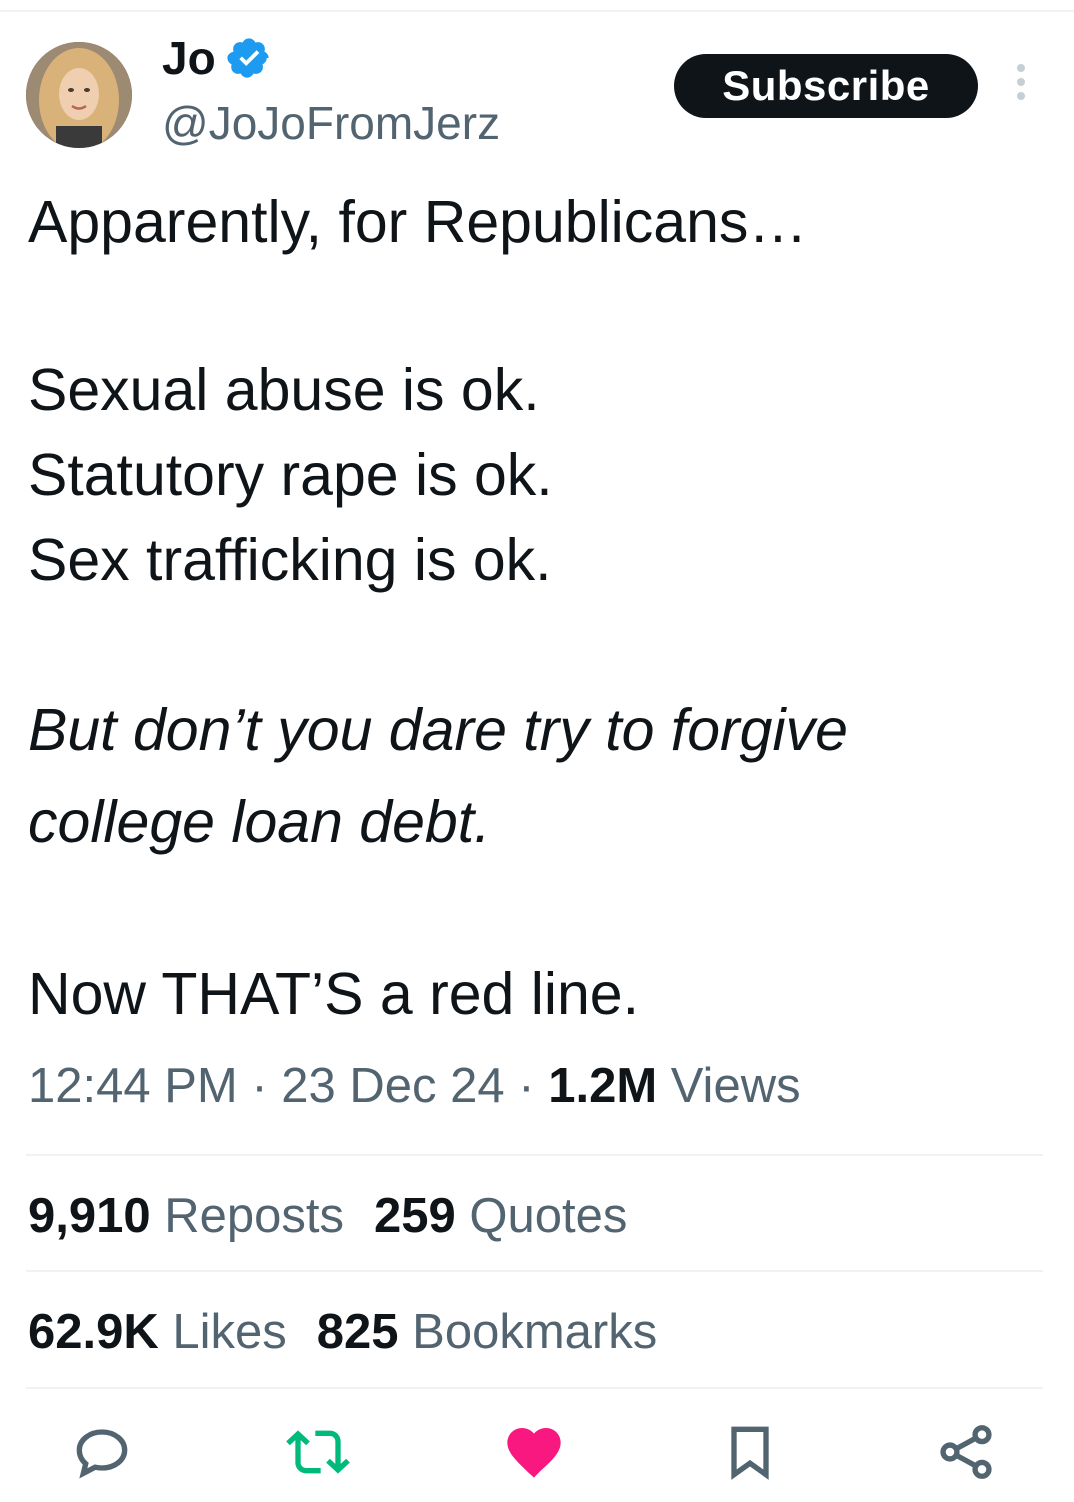  What do you see at coordinates (1021, 86) in the screenshot?
I see `more-options-icon` at bounding box center [1021, 86].